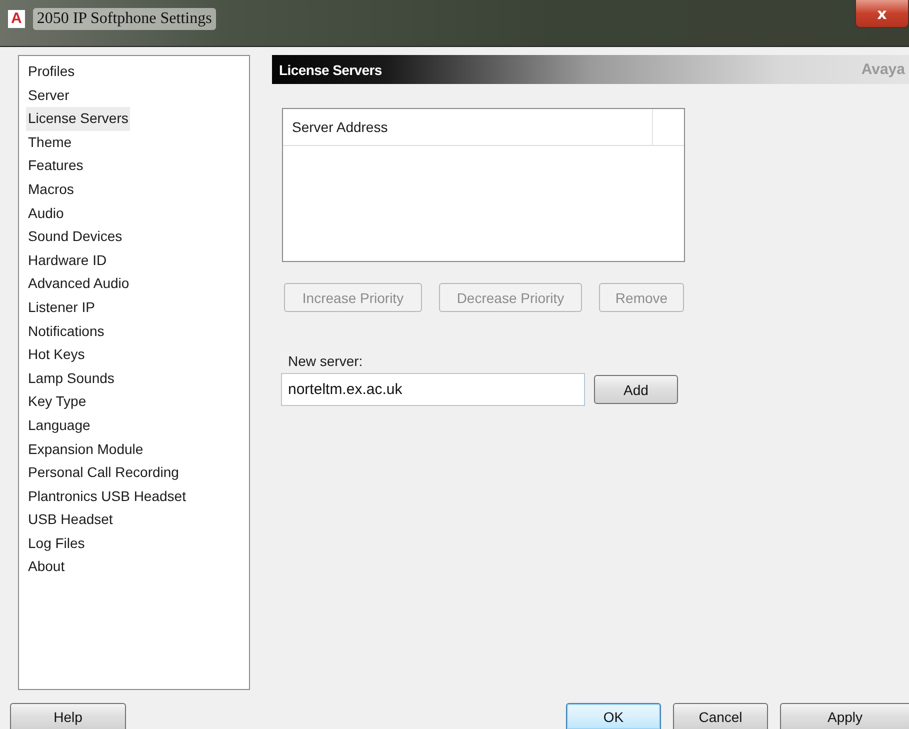 The height and width of the screenshot is (729, 909). I want to click on help-button: Help, so click(68, 716).